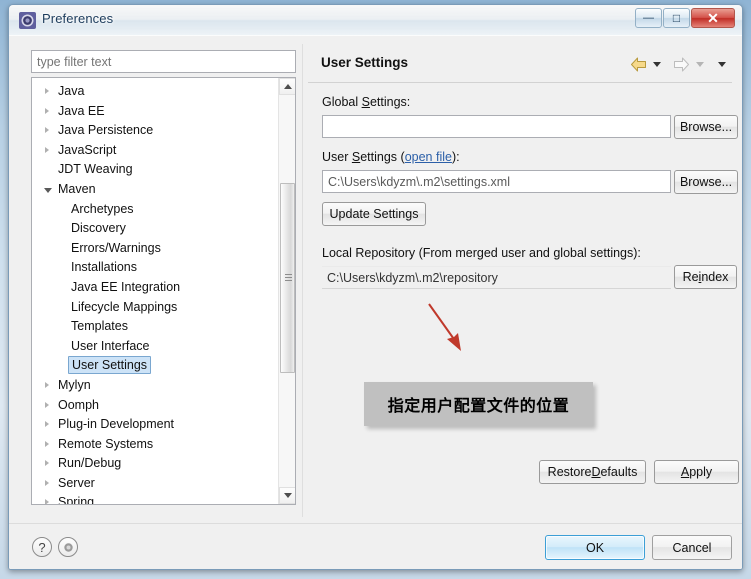 This screenshot has height=579, width=751. I want to click on sidebar-item-label: Java Persistence, so click(106, 130).